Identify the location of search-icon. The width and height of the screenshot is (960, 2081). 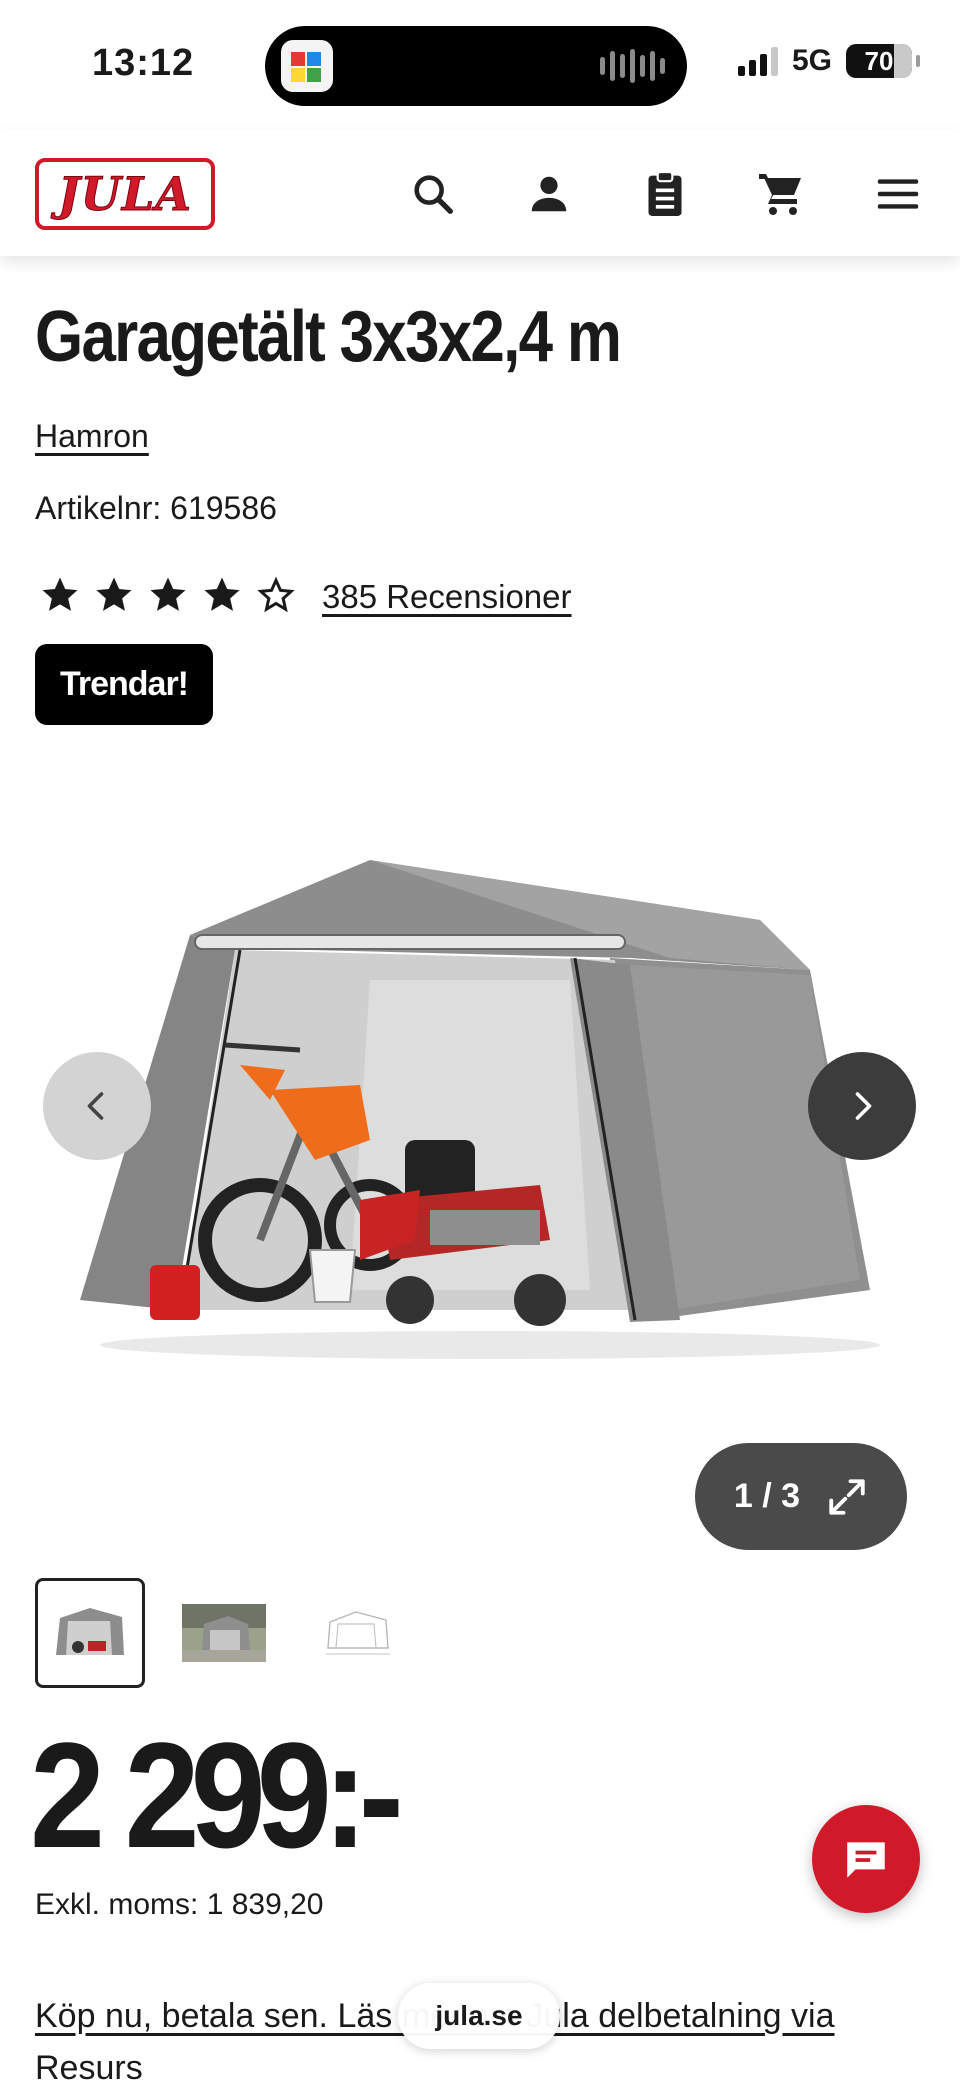
(433, 194).